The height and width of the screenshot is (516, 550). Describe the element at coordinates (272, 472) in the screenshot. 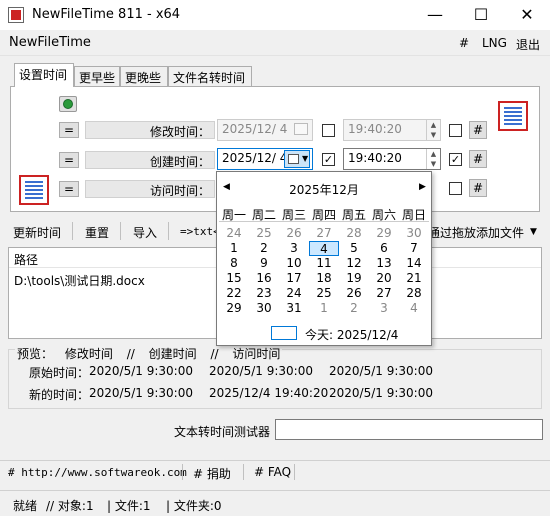

I see `faq-link: # FAQ` at that location.